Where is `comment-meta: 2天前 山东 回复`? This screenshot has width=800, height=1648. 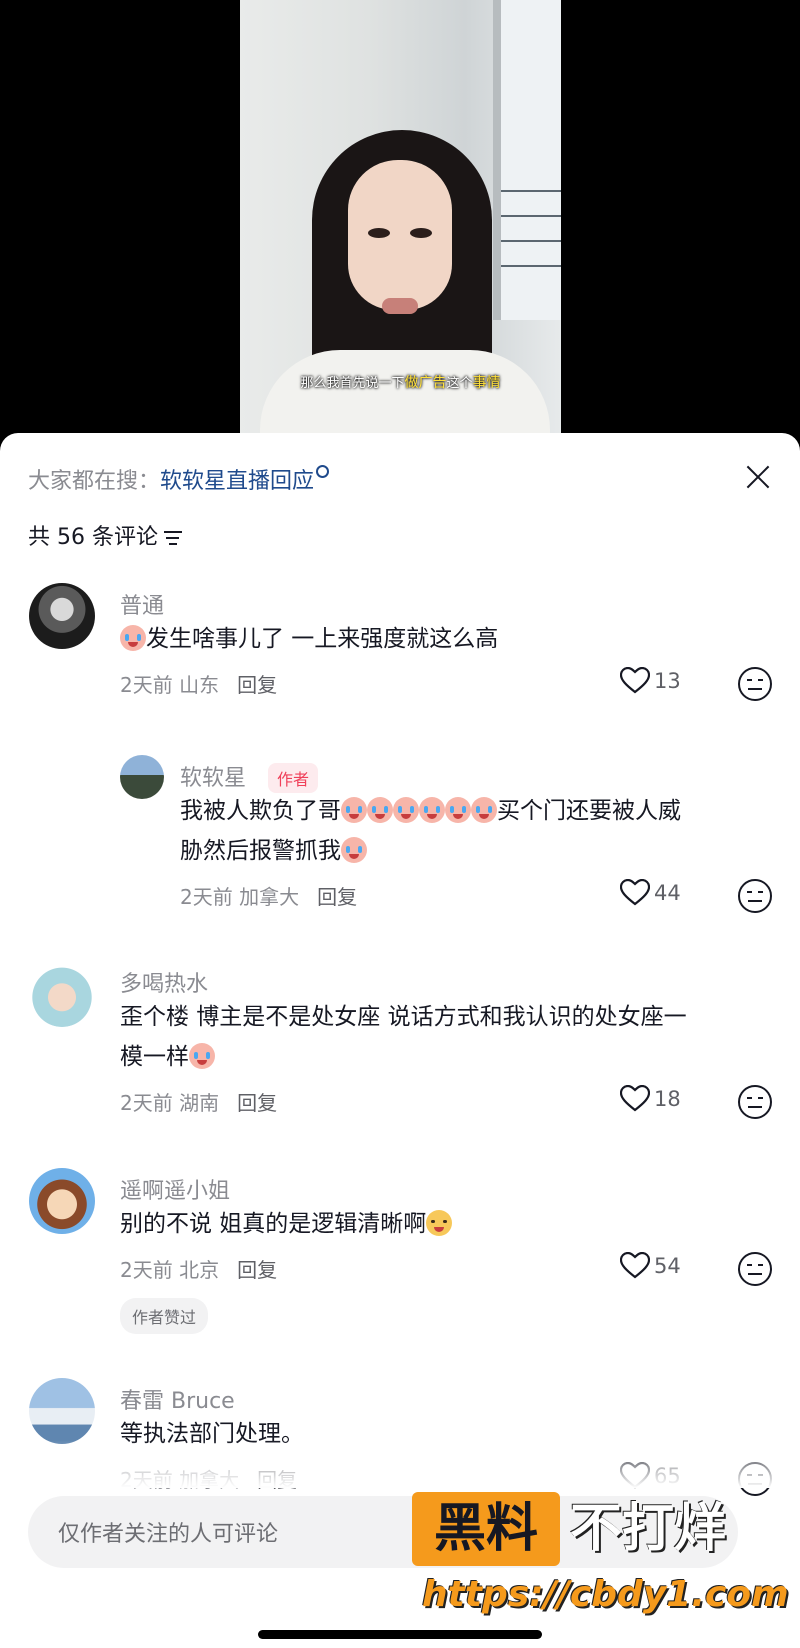 comment-meta: 2天前 山东 回复 is located at coordinates (199, 685).